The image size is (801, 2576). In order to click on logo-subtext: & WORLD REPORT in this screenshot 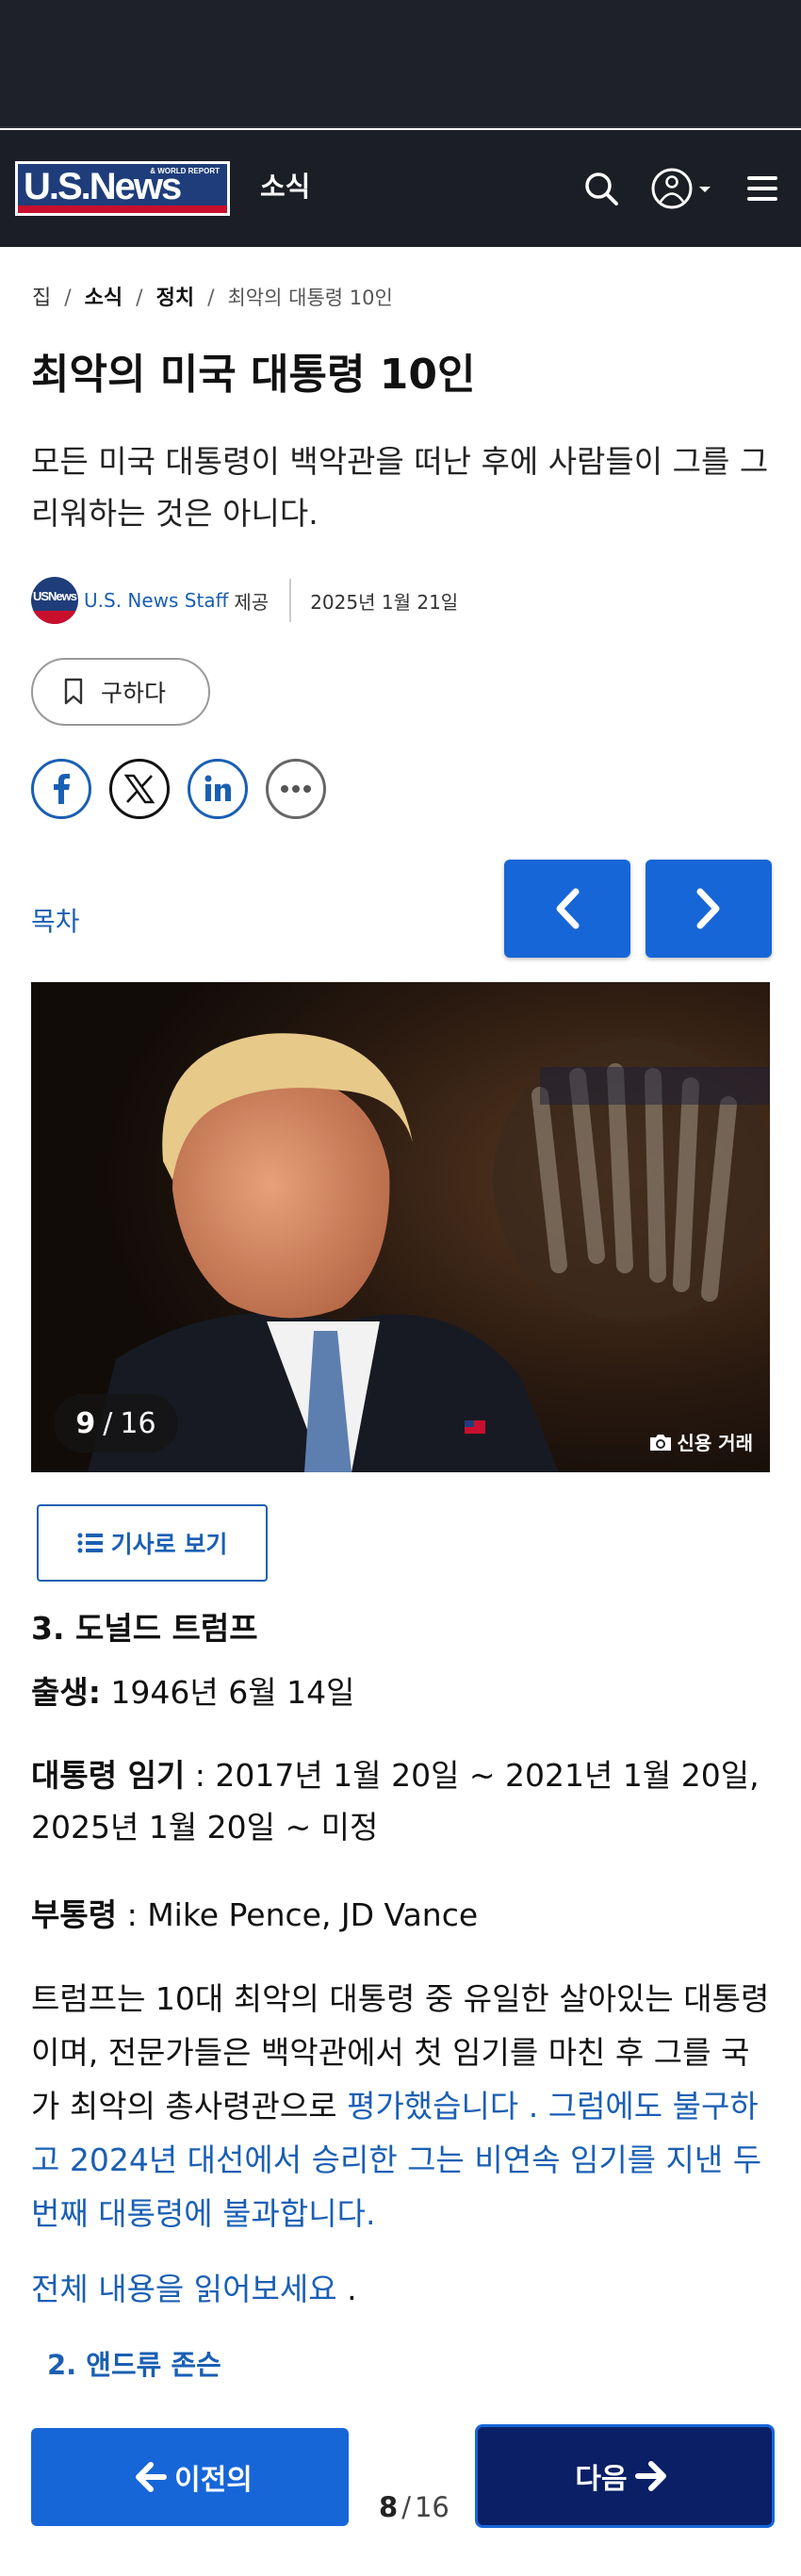, I will do `click(185, 171)`.